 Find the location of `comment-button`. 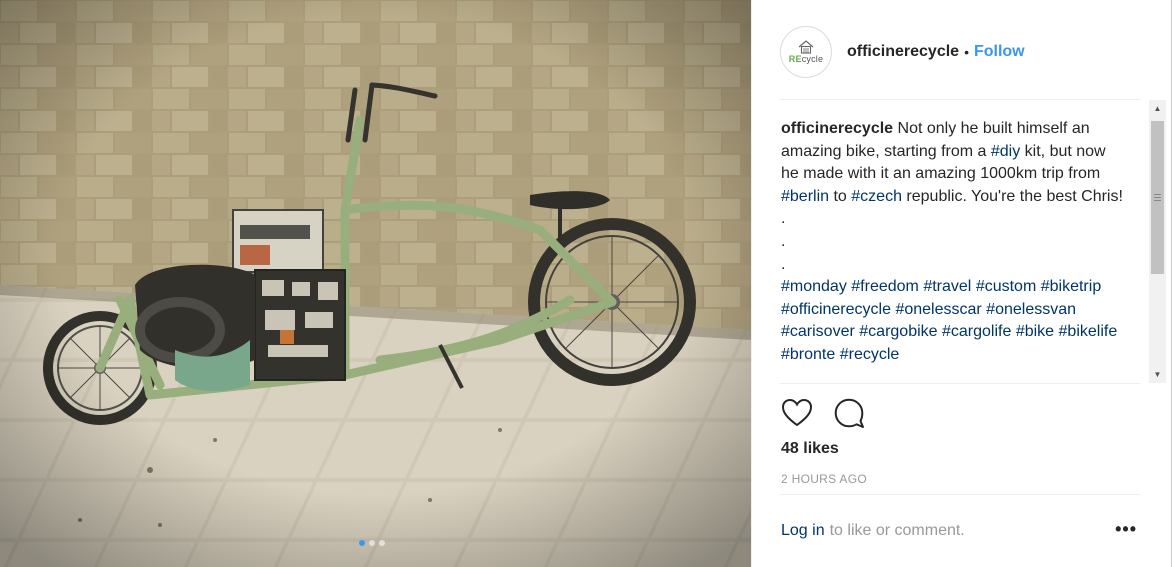

comment-button is located at coordinates (849, 413).